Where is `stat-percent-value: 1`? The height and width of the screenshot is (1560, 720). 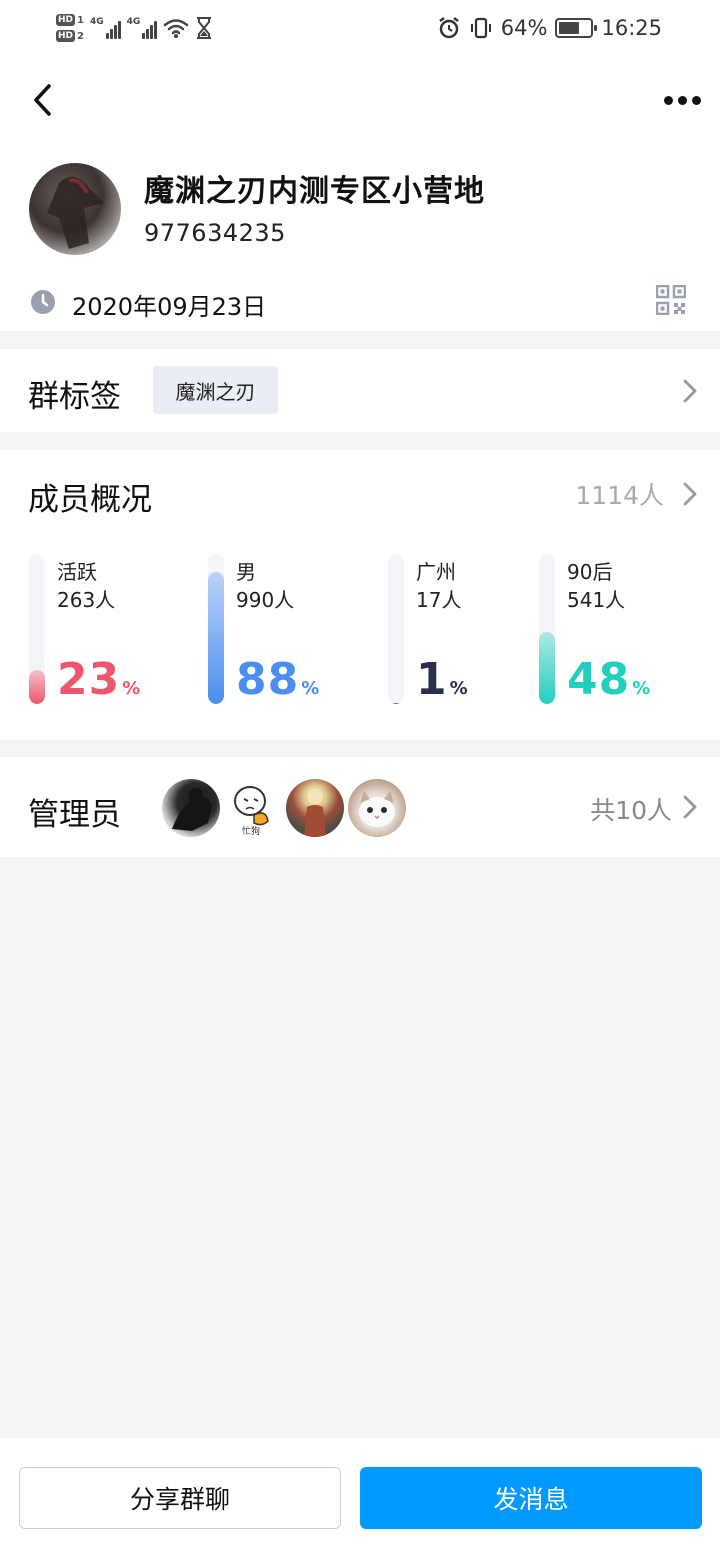
stat-percent-value: 1 is located at coordinates (432, 679).